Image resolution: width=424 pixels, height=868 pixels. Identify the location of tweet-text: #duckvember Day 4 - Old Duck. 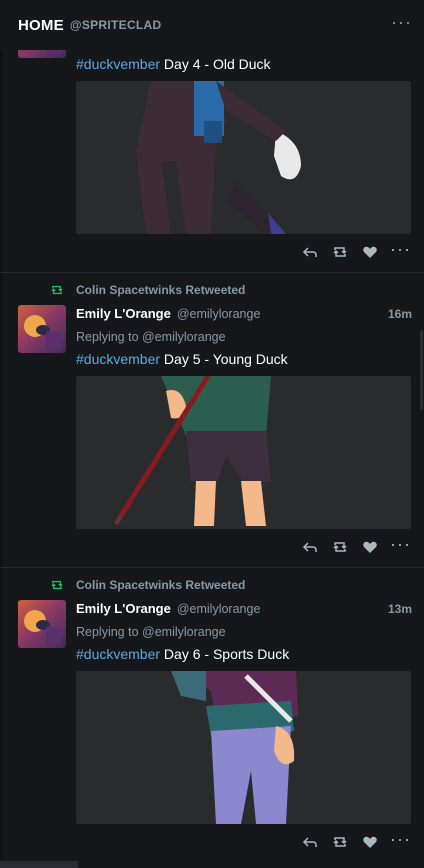
(173, 64).